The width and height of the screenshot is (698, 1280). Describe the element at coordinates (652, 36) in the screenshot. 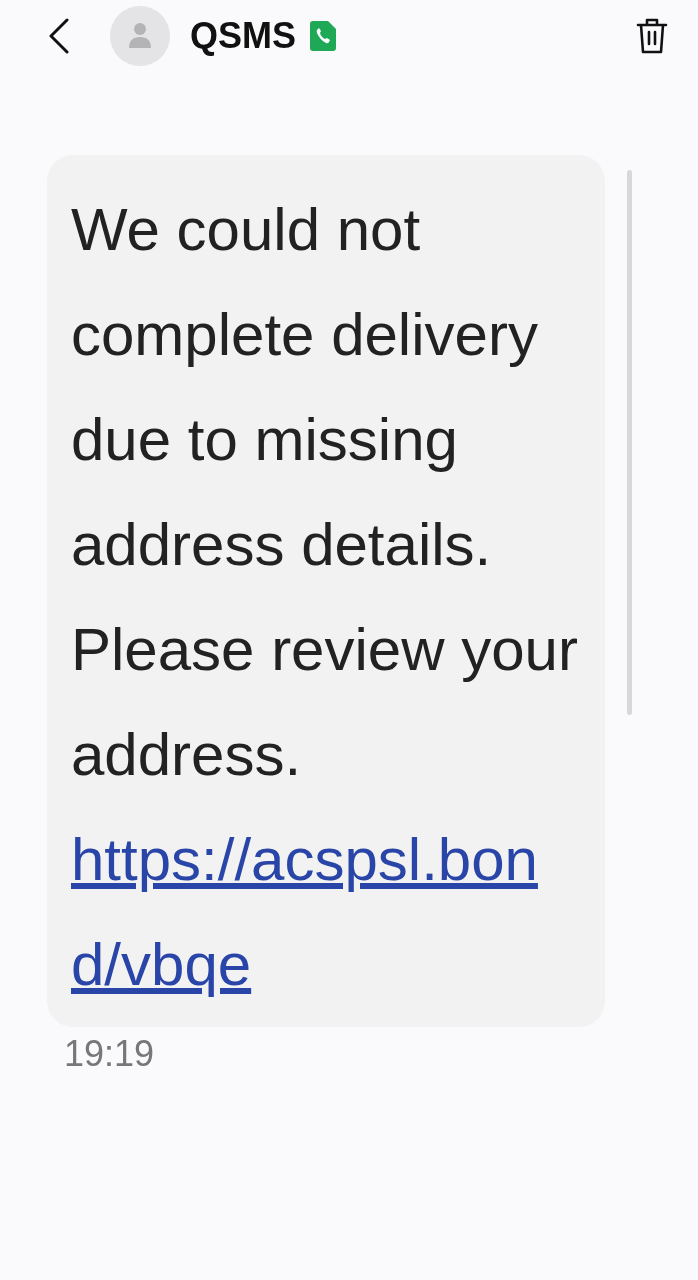

I see `delete-icon` at that location.